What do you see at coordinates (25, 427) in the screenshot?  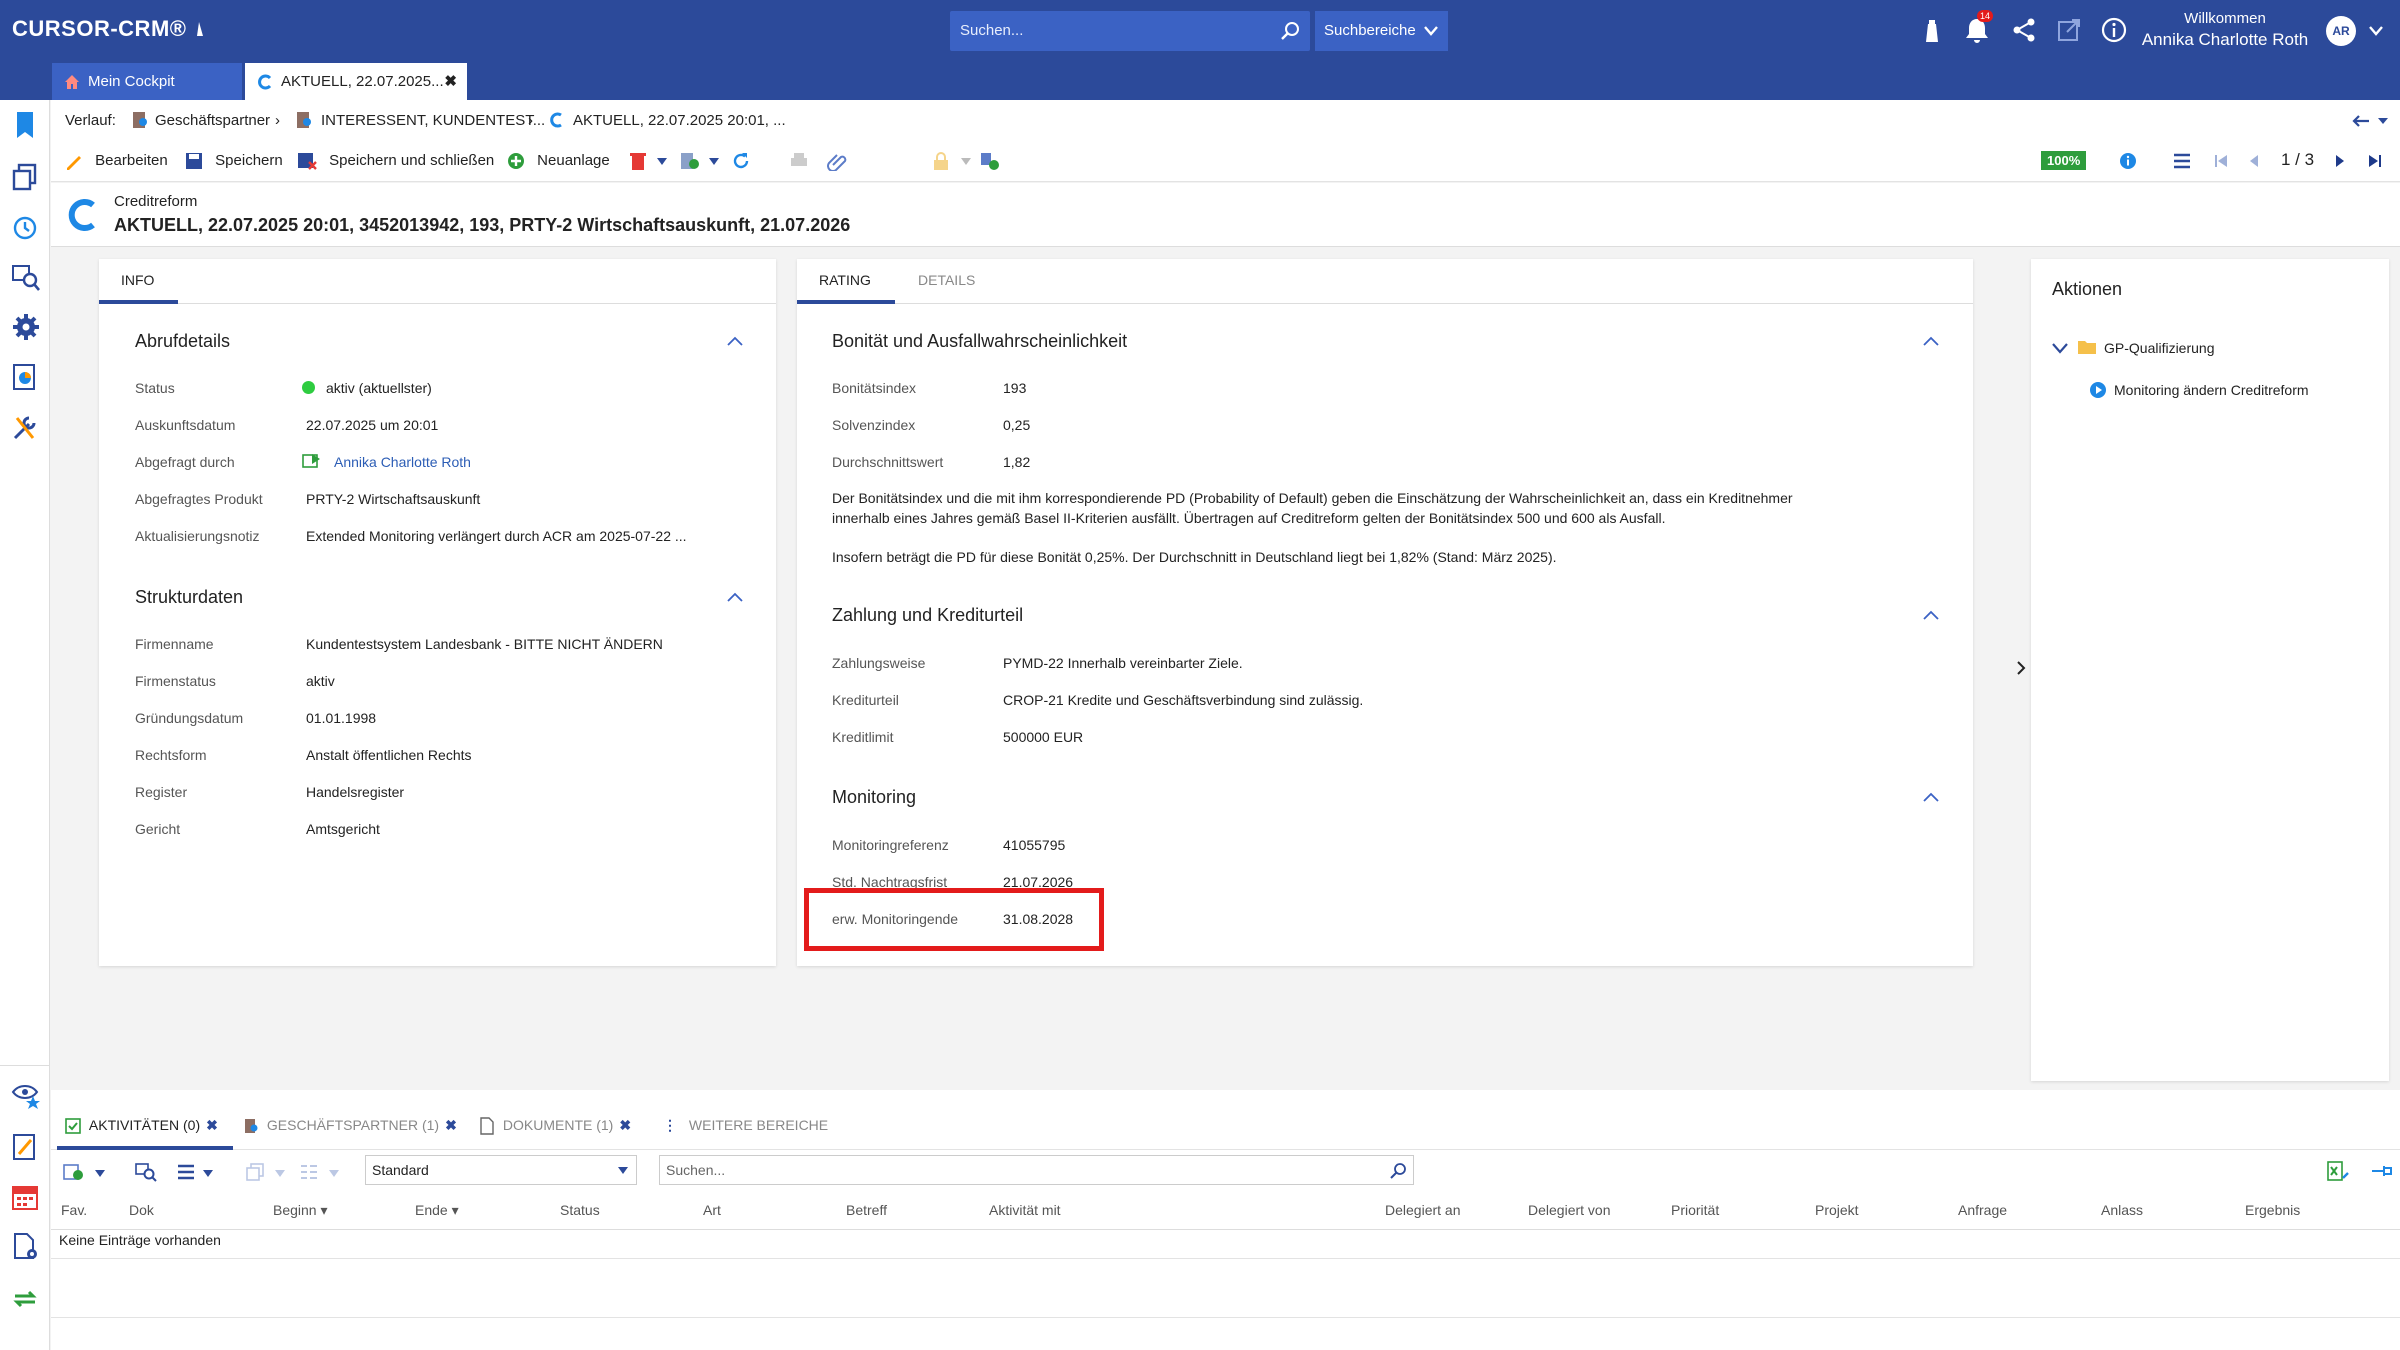 I see `tools-icon` at bounding box center [25, 427].